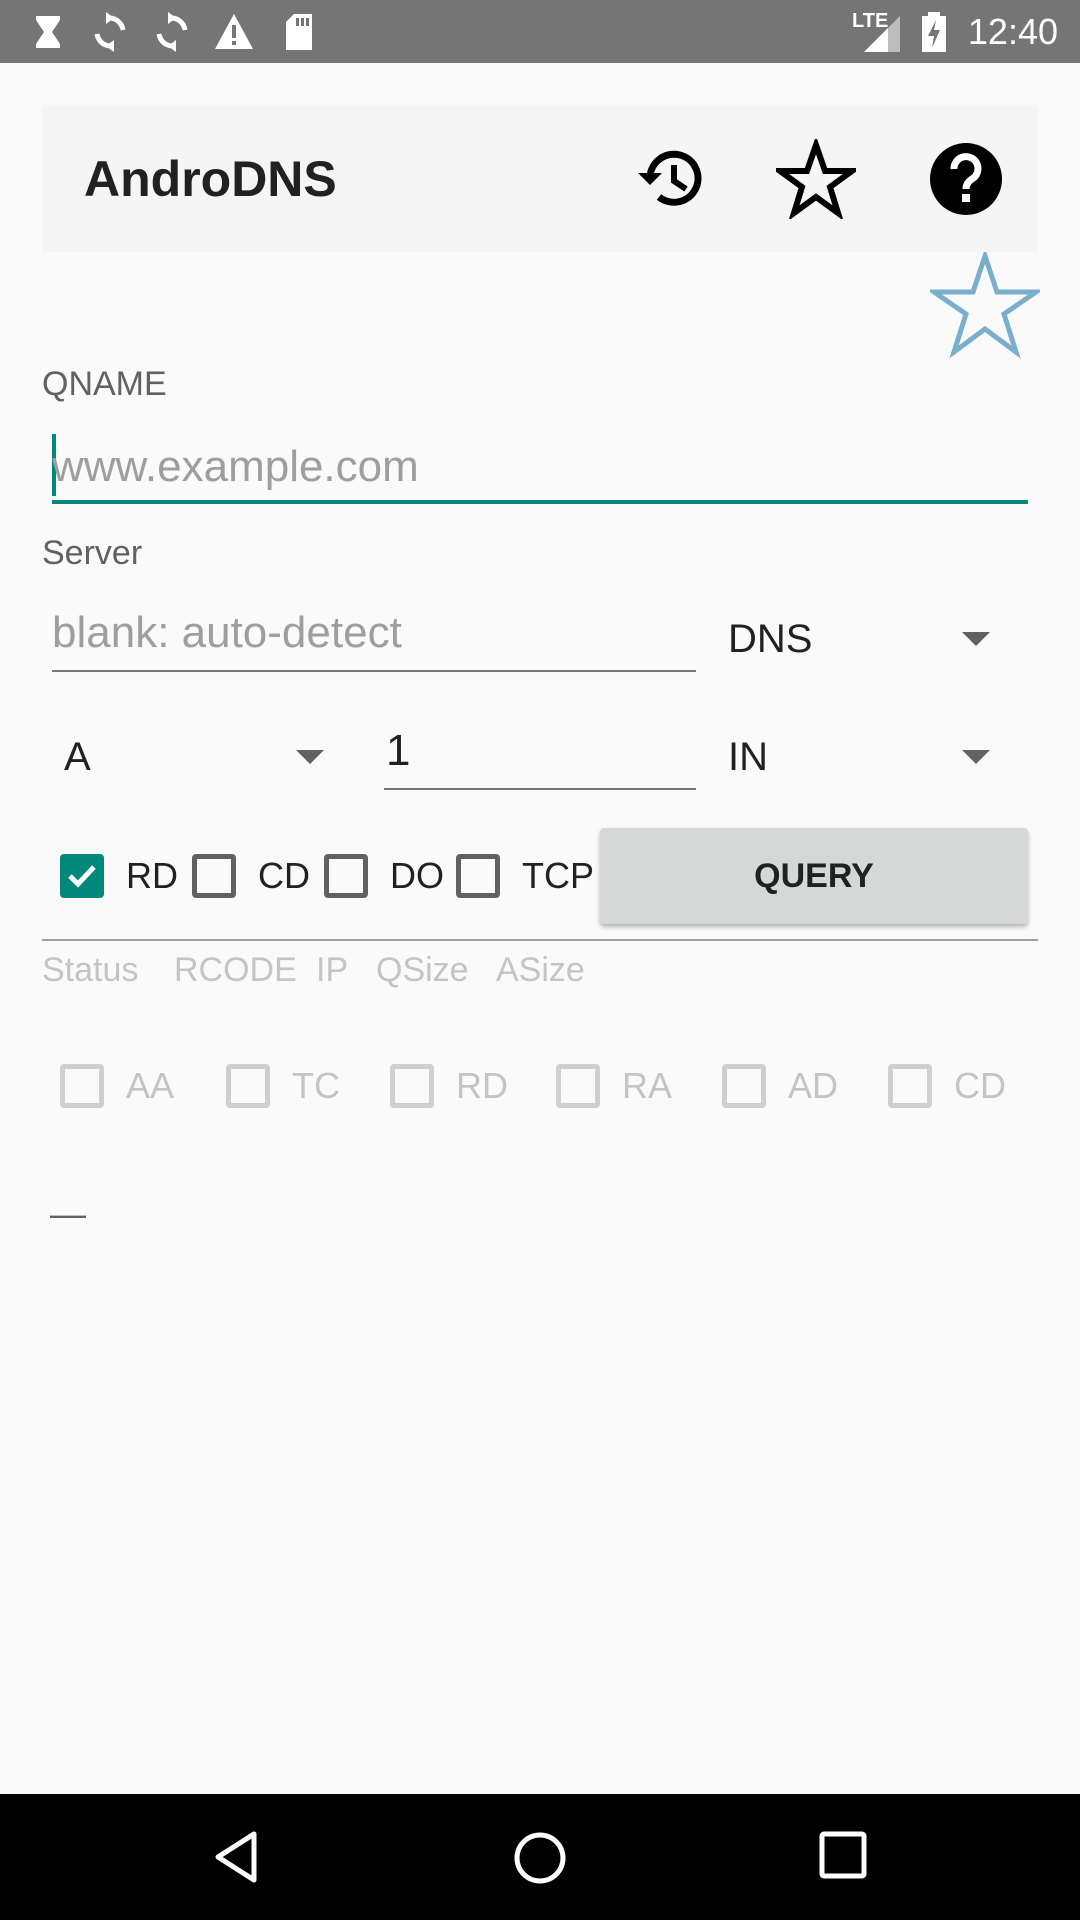 The height and width of the screenshot is (1920, 1080). I want to click on battery-charging-icon, so click(934, 32).